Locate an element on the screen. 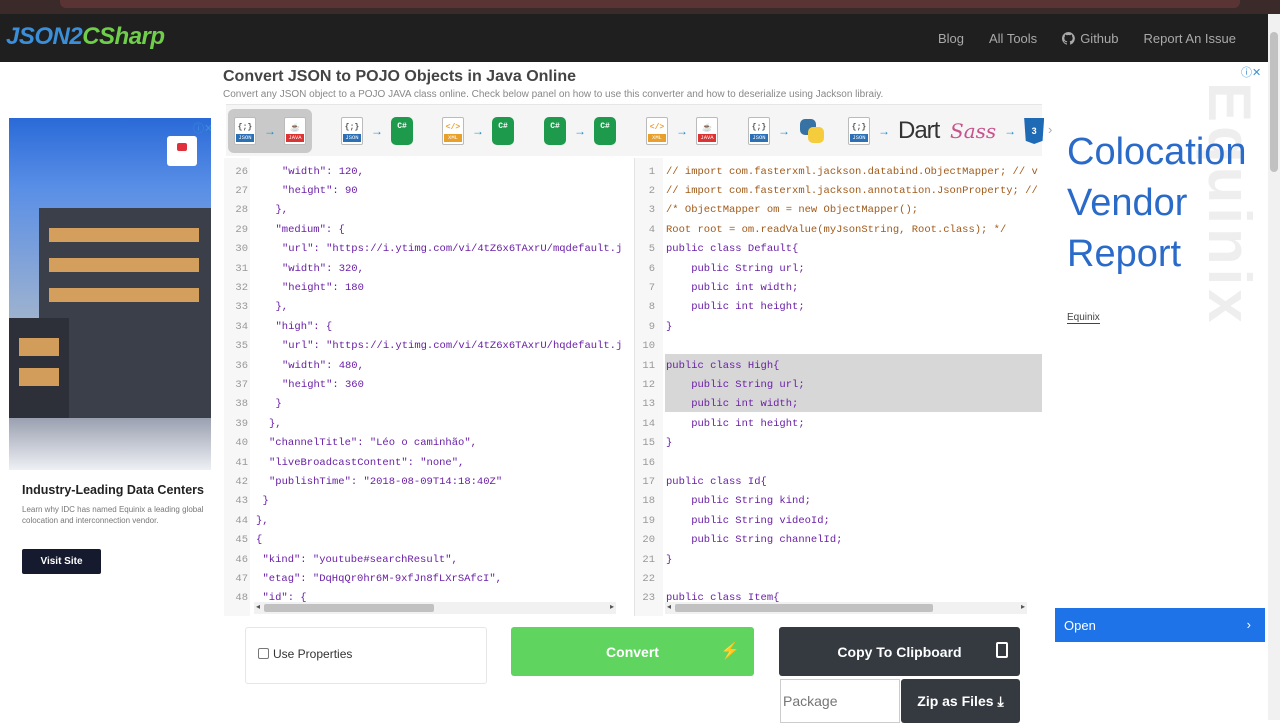 The height and width of the screenshot is (723, 1280). line-number: 37 is located at coordinates (241, 385).